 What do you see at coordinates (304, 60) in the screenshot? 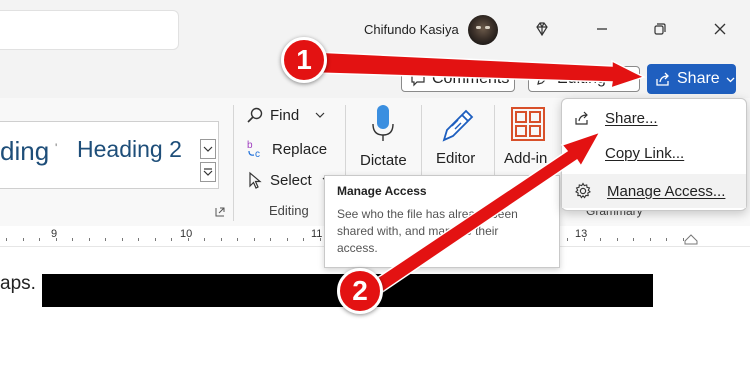
I see `annotation-badge-1: 1` at bounding box center [304, 60].